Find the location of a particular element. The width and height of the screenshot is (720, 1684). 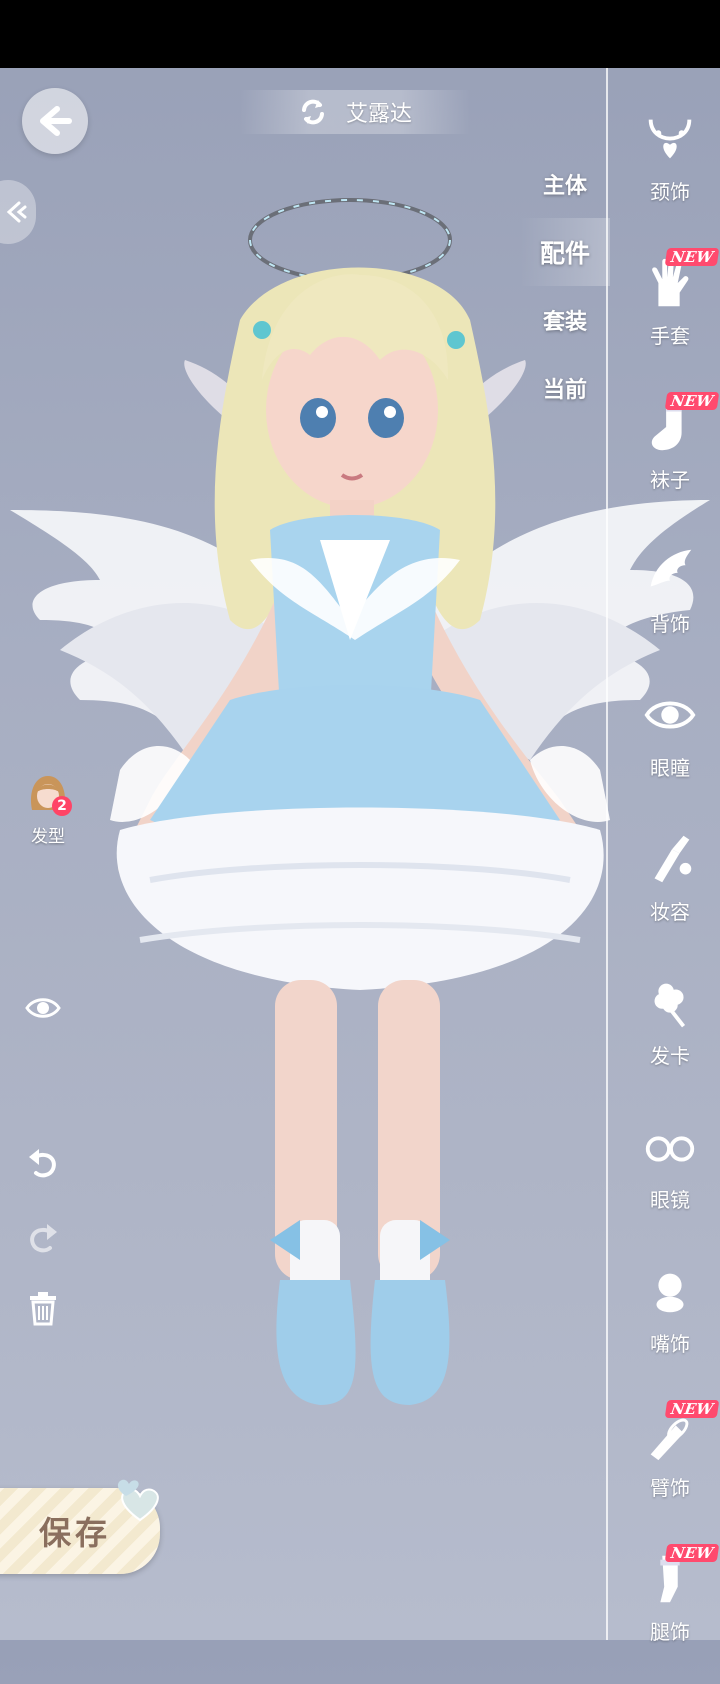

hairpin-icon is located at coordinates (670, 1005).